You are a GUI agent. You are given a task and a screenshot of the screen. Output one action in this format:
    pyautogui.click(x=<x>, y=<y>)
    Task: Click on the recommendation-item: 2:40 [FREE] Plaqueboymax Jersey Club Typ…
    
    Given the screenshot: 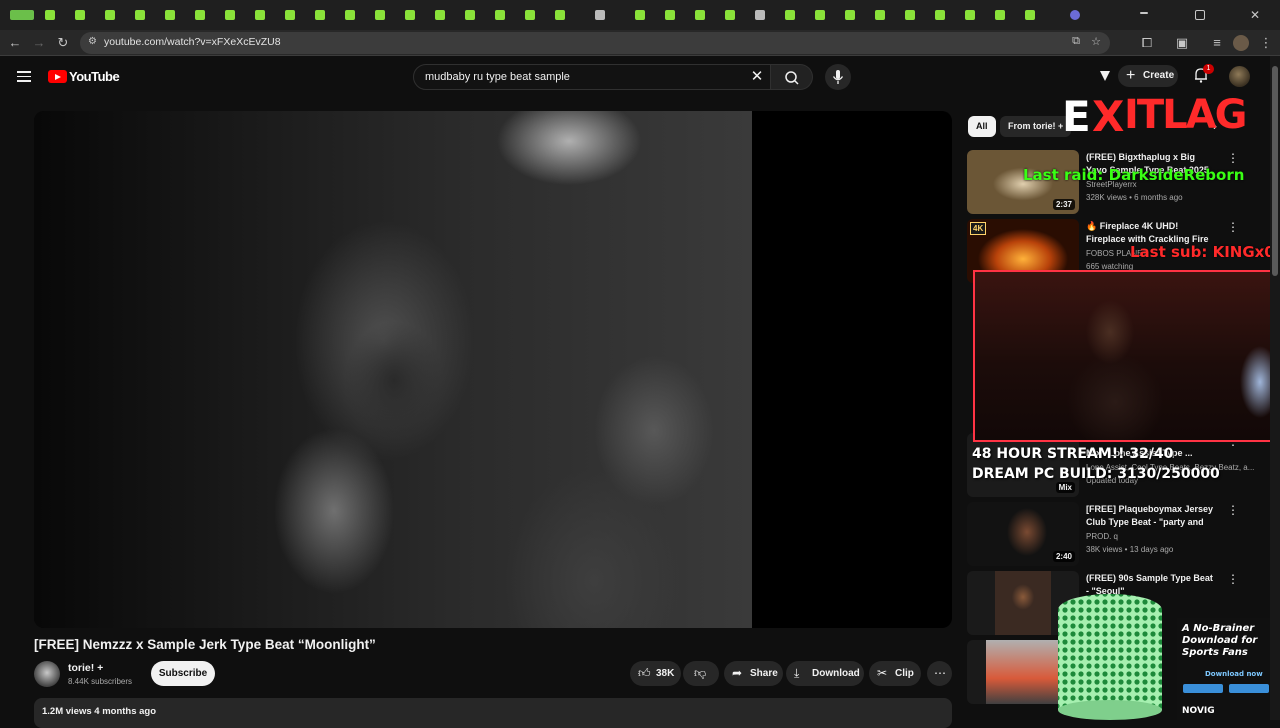 What is the action you would take?
    pyautogui.click(x=1107, y=534)
    